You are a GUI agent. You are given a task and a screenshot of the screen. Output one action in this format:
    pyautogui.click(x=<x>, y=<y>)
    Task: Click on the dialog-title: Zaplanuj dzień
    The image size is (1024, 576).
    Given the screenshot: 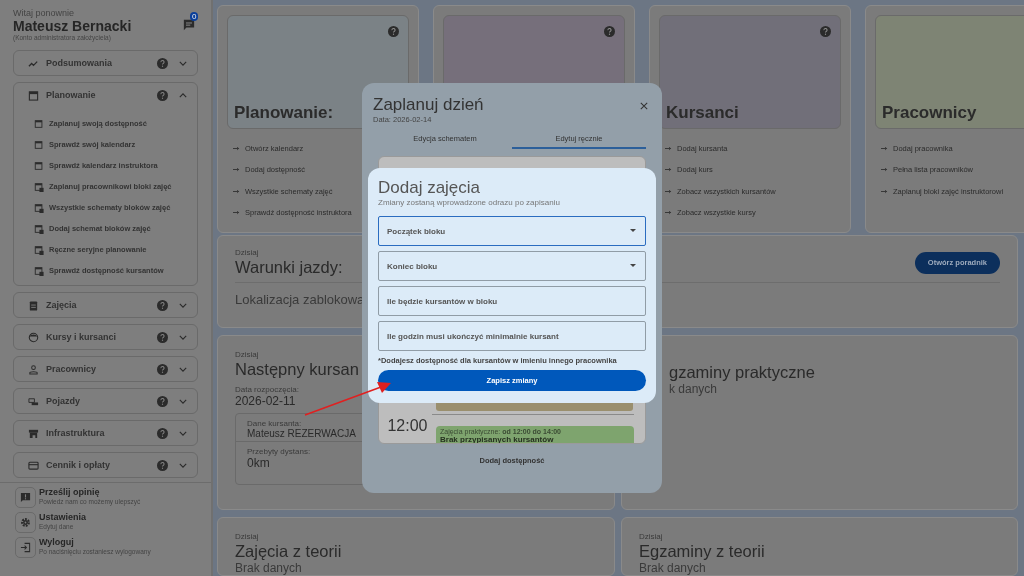 What is the action you would take?
    pyautogui.click(x=428, y=105)
    